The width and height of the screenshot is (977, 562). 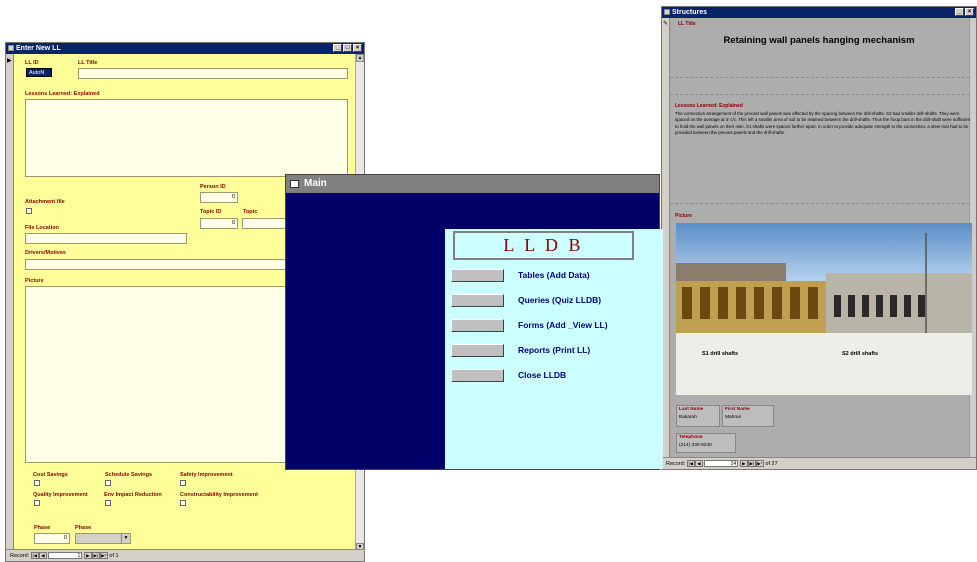 What do you see at coordinates (771, 464) in the screenshot?
I see `record-count: of 27` at bounding box center [771, 464].